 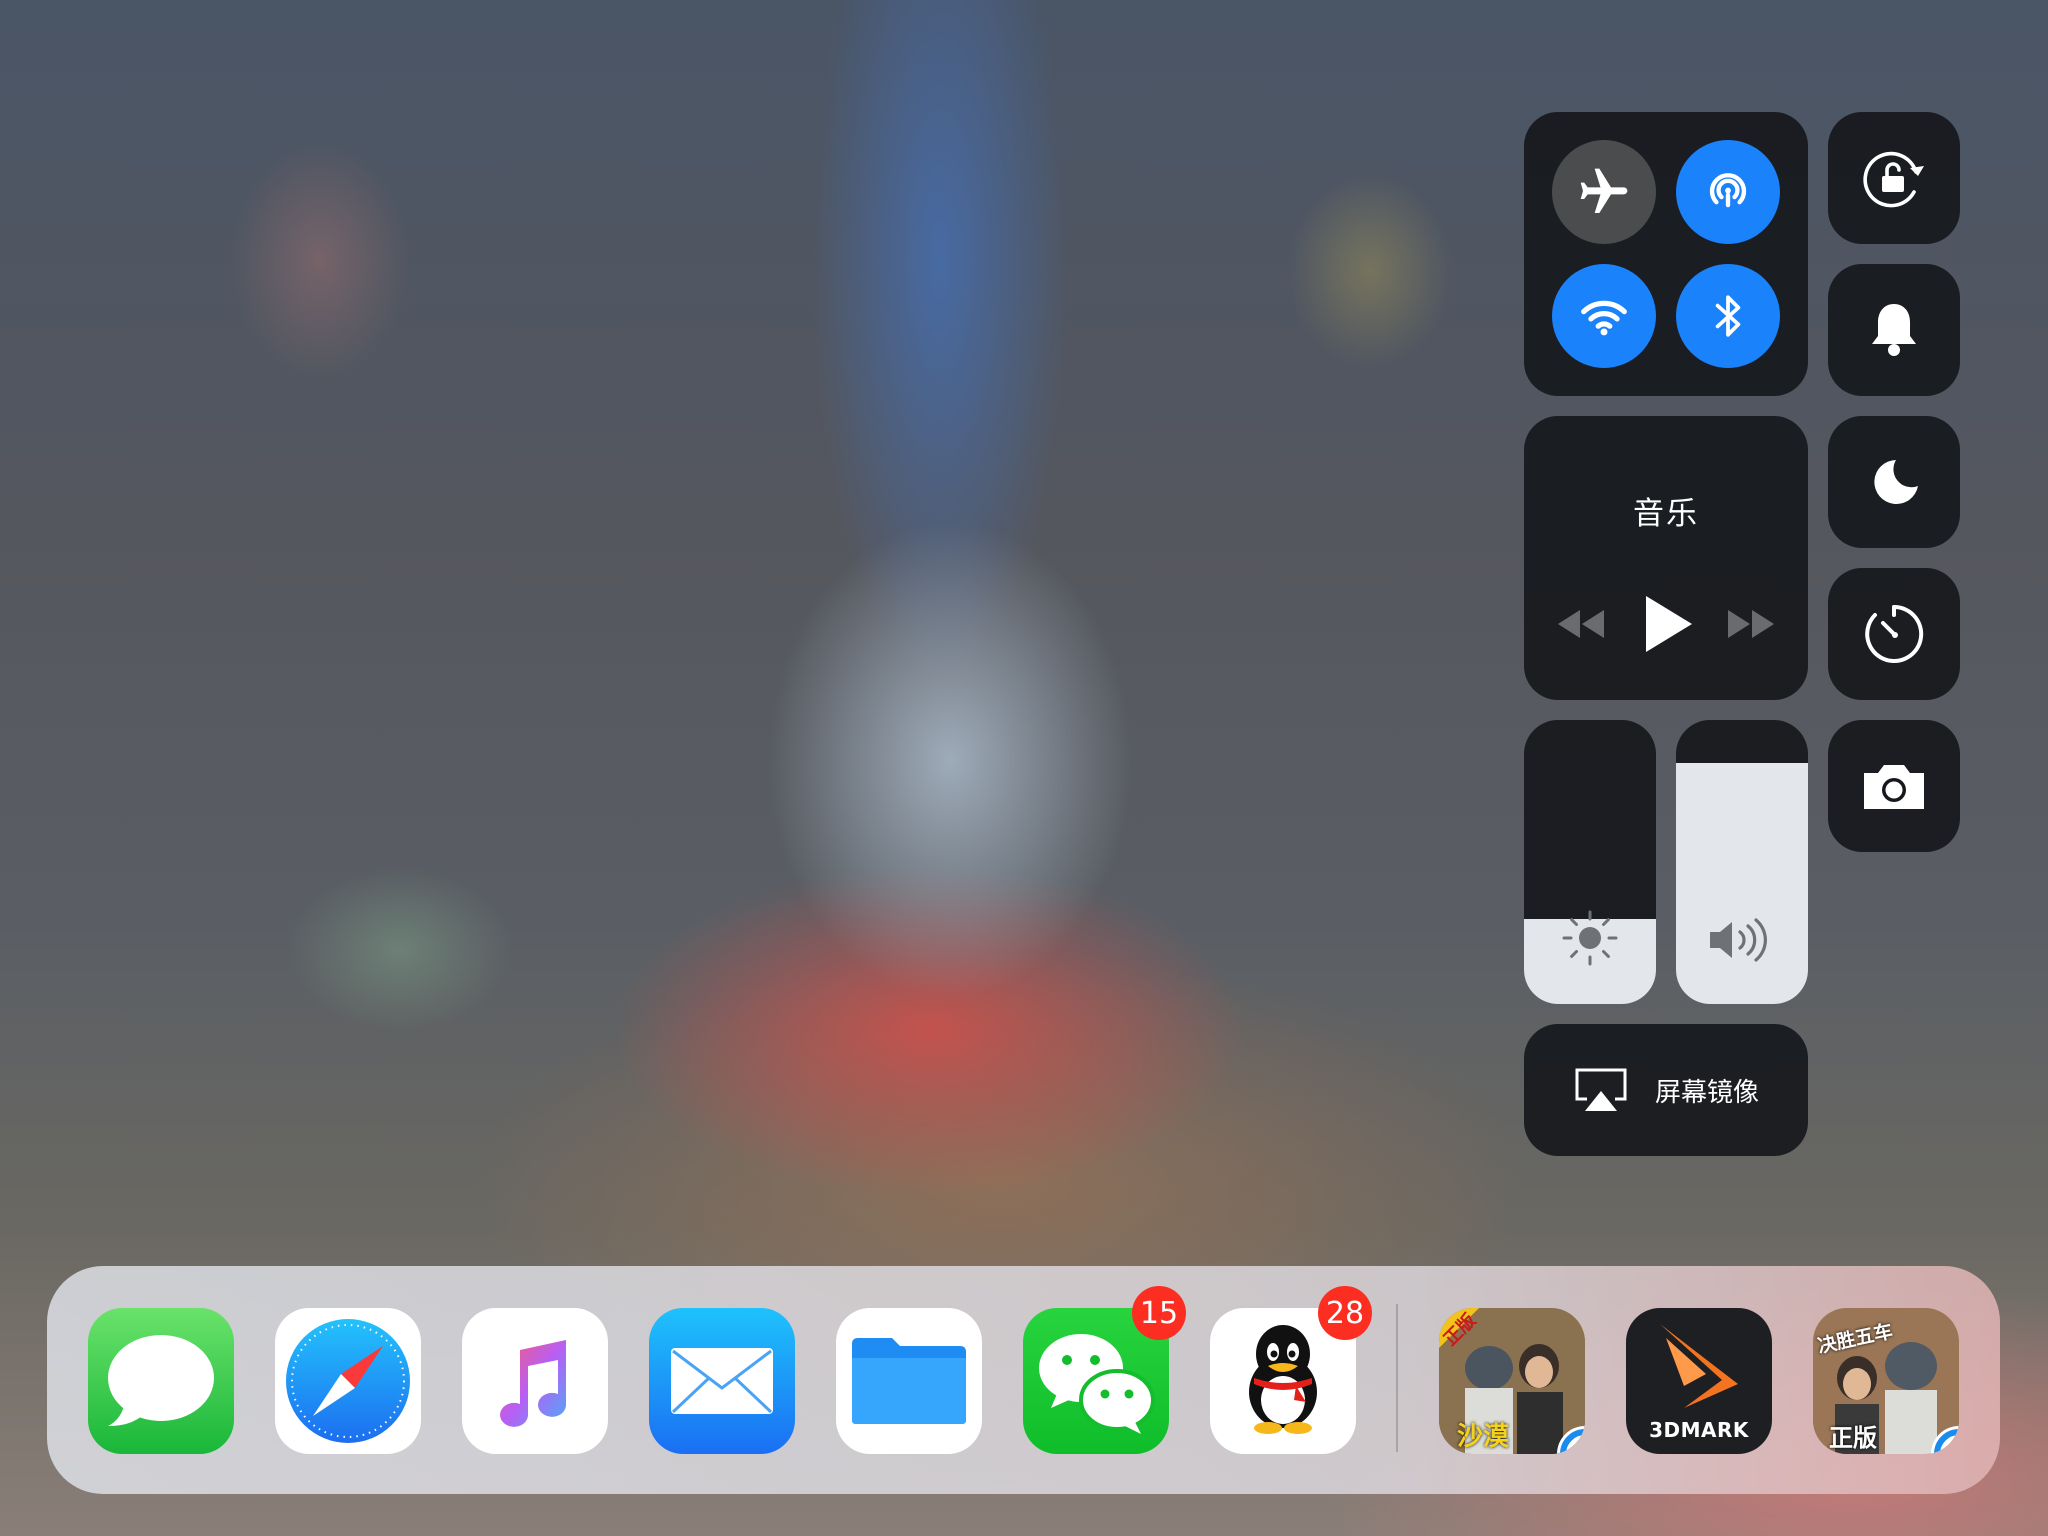 What do you see at coordinates (1752, 624) in the screenshot?
I see `fast-forward-icon` at bounding box center [1752, 624].